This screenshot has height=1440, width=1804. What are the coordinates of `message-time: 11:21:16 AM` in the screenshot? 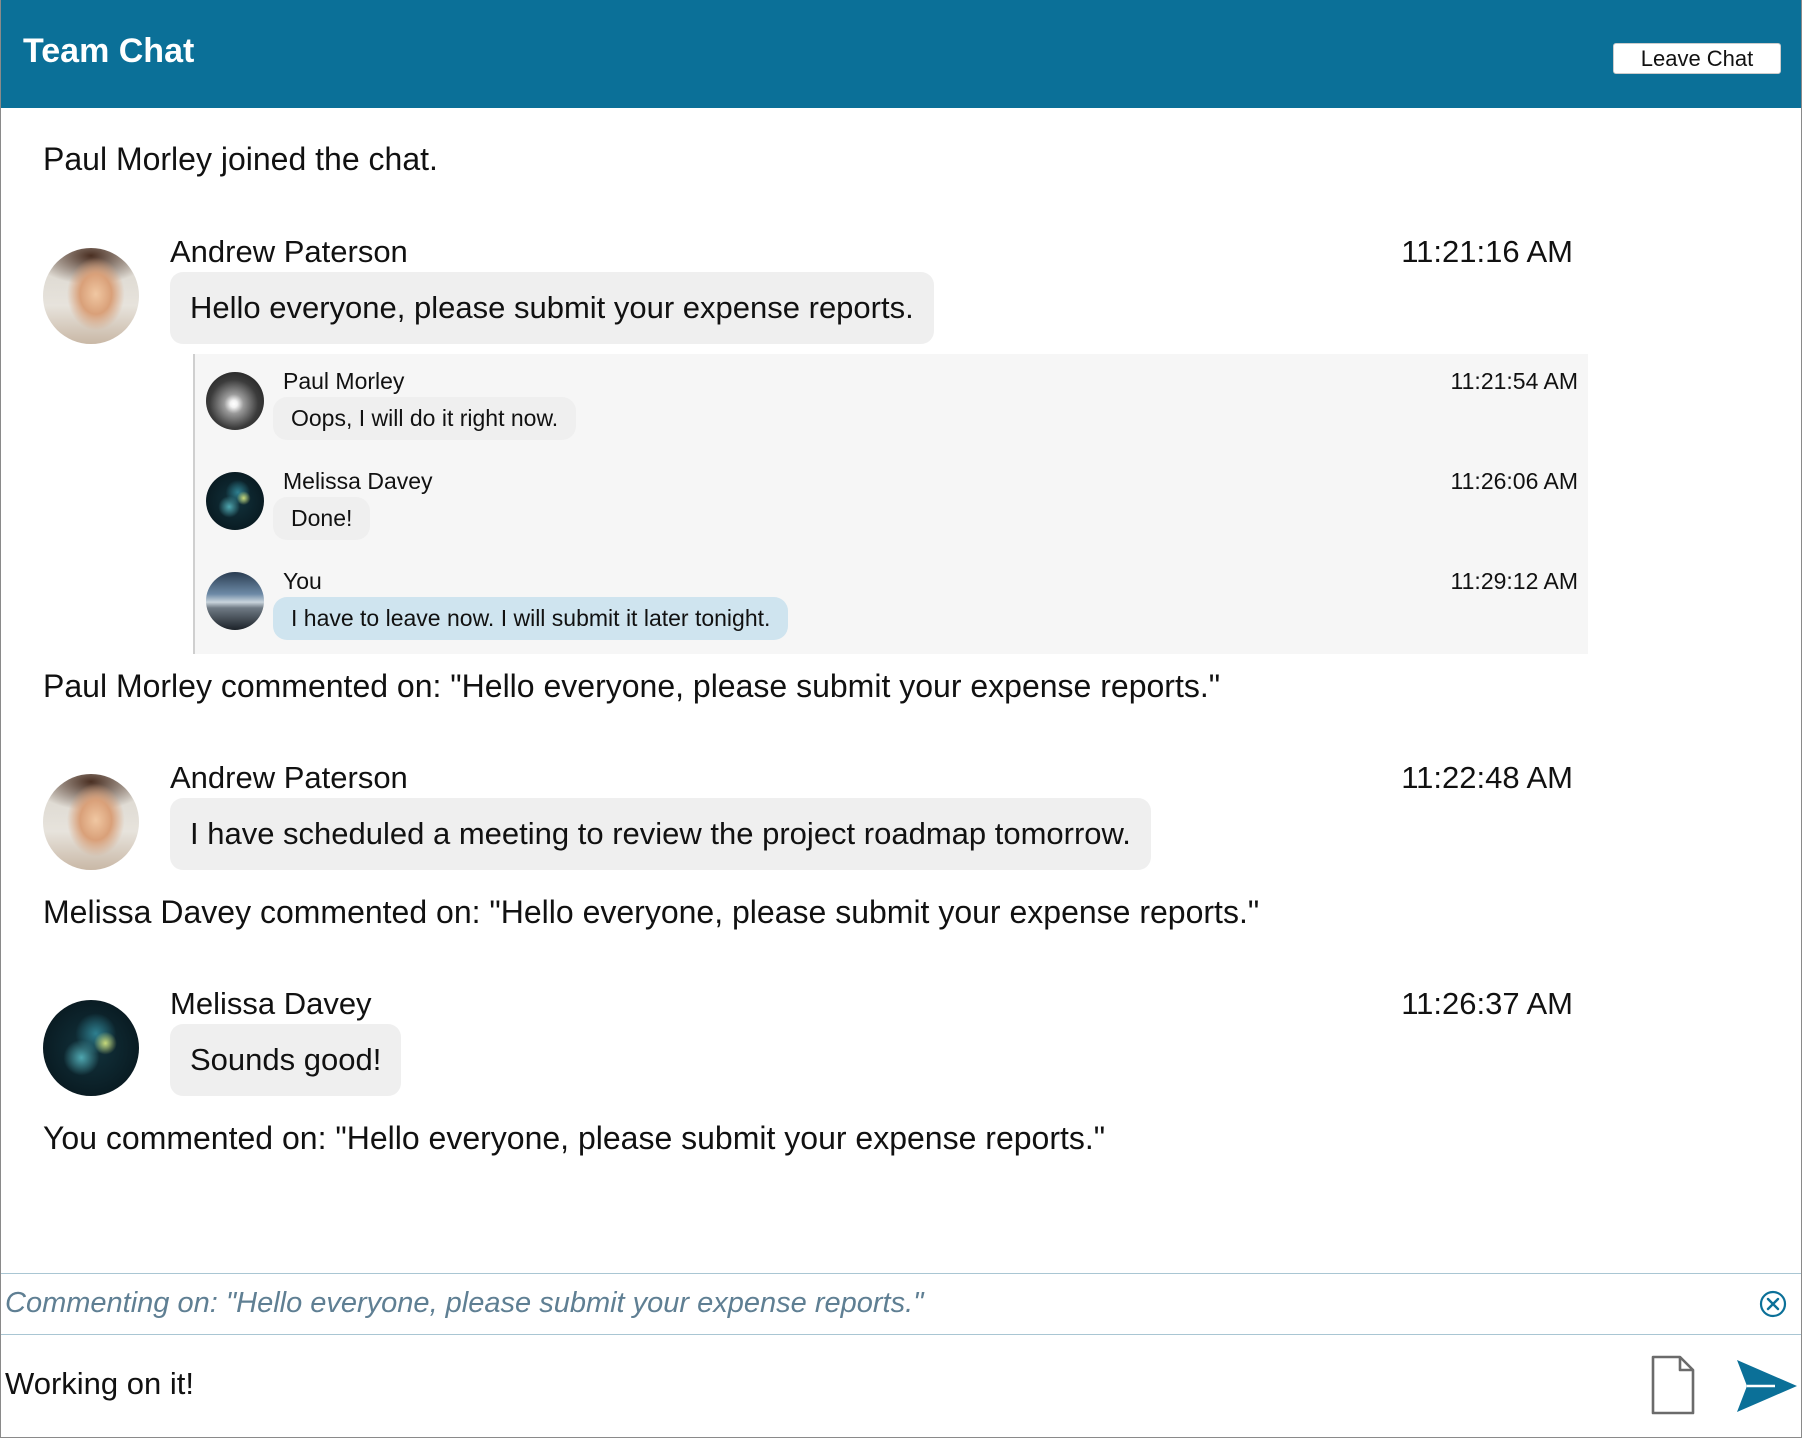 It's located at (1487, 251).